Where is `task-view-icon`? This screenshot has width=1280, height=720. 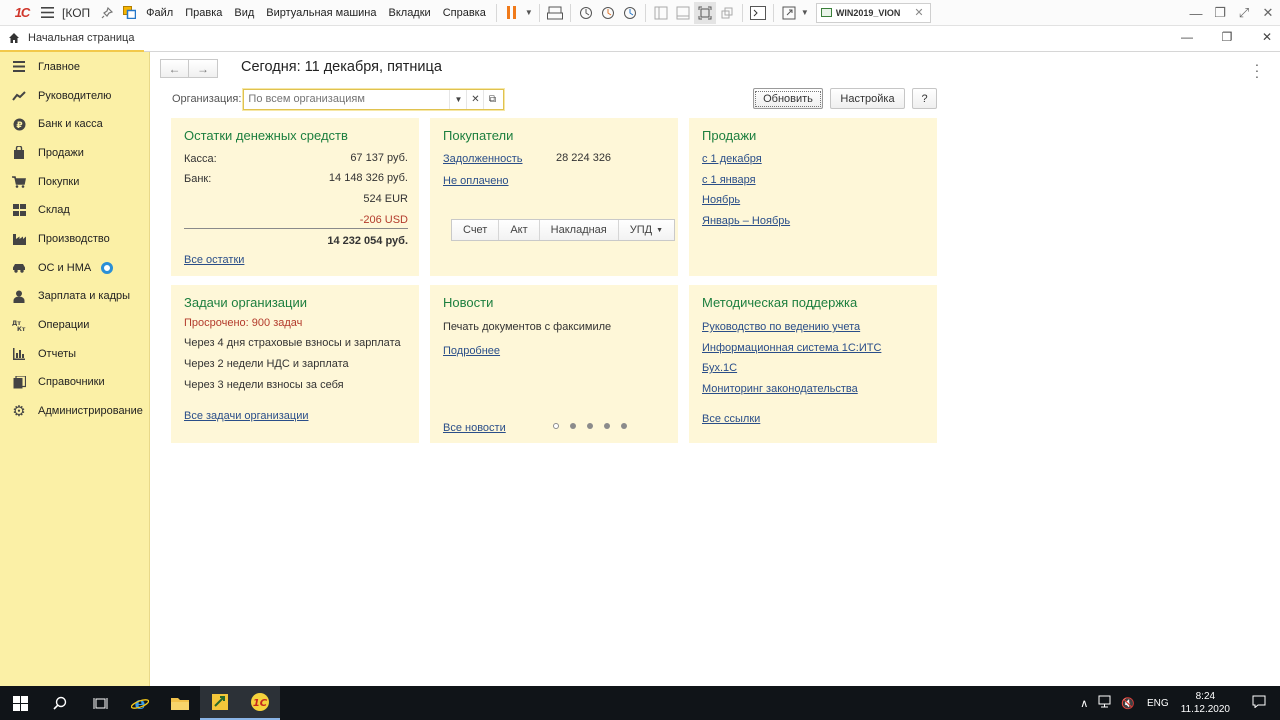
task-view-icon is located at coordinates (100, 703).